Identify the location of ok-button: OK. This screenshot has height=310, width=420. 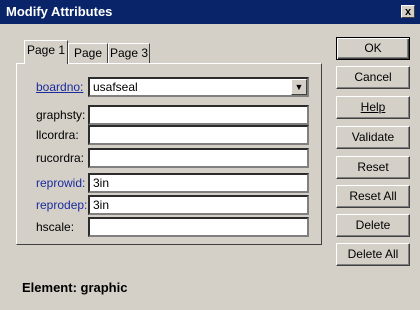
(373, 48).